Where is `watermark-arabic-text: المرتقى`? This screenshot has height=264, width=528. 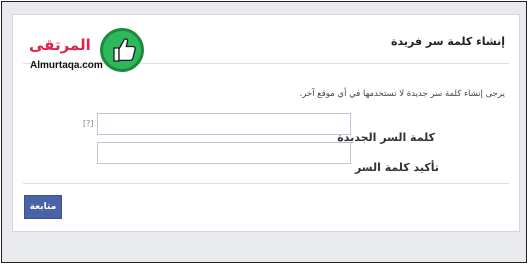
watermark-arabic-text: المرتقى is located at coordinates (60, 45).